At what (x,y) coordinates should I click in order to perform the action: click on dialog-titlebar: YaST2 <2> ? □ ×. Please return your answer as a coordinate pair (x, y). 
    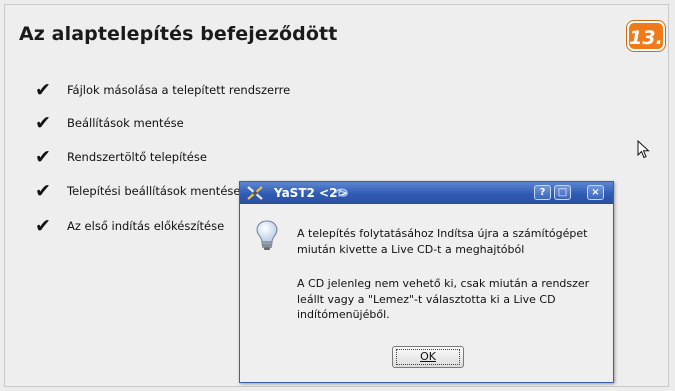
    Looking at the image, I should click on (426, 193).